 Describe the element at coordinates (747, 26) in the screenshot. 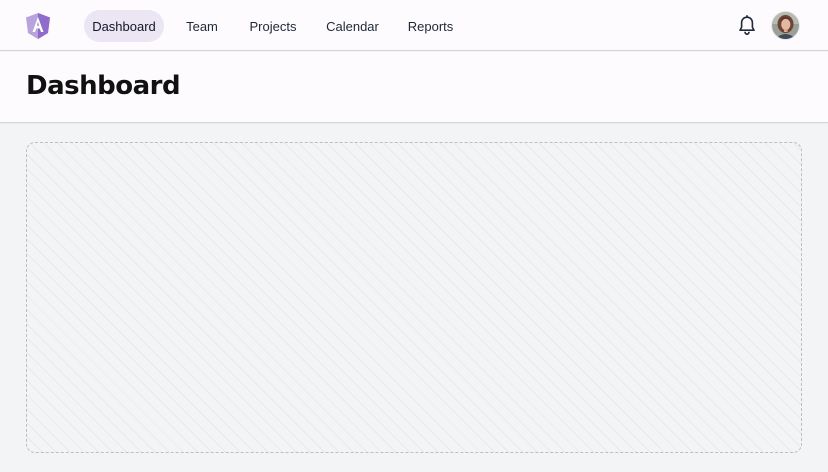

I see `bell-icon` at that location.